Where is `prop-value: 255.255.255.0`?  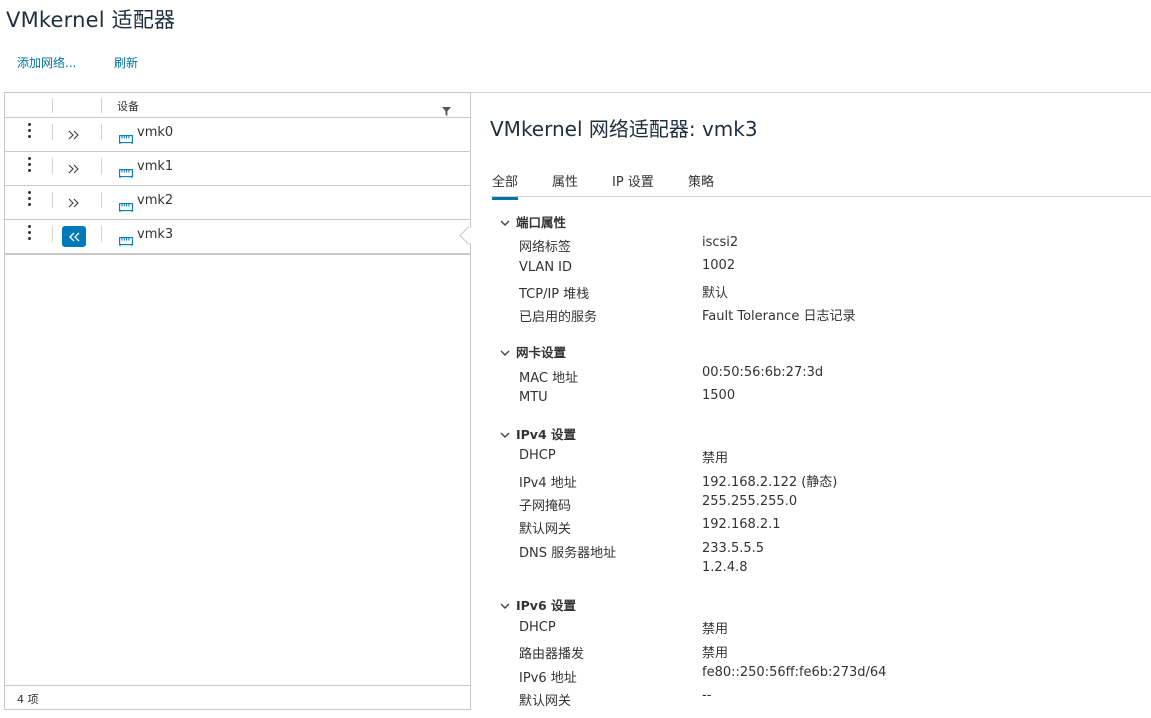 prop-value: 255.255.255.0 is located at coordinates (750, 501).